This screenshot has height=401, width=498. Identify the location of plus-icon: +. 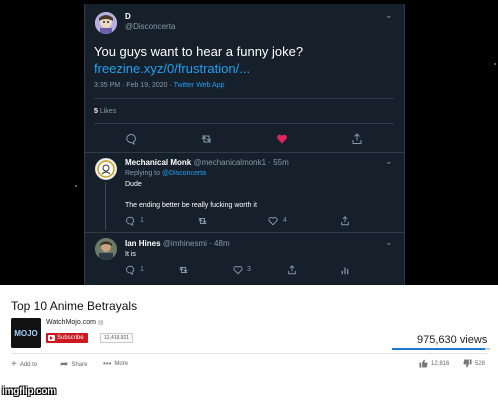
(14, 364).